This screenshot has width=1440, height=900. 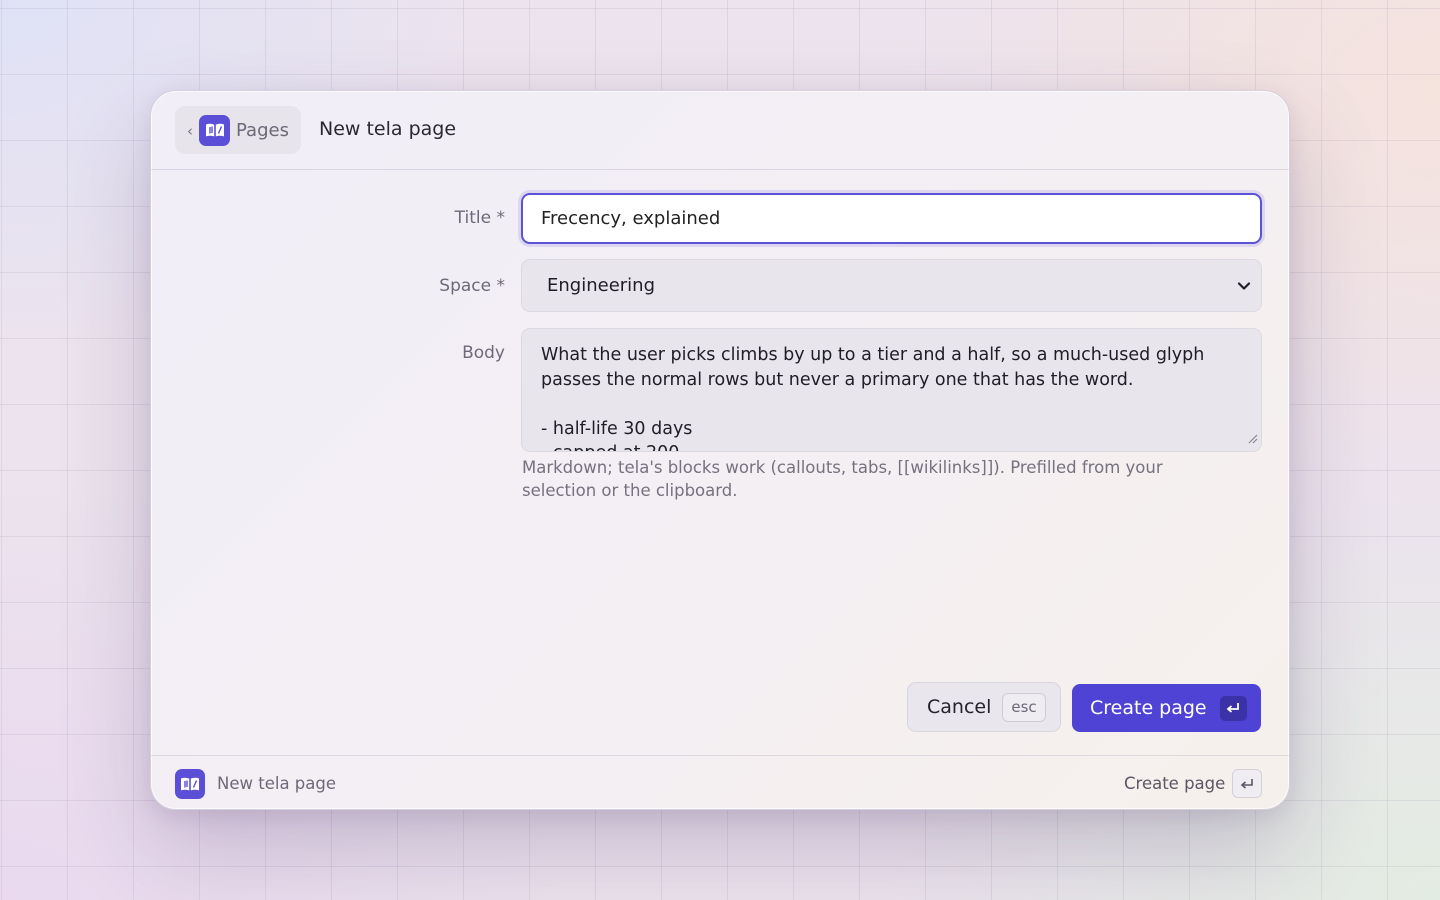 What do you see at coordinates (959, 707) in the screenshot?
I see `cancel-button-label: Cancel` at bounding box center [959, 707].